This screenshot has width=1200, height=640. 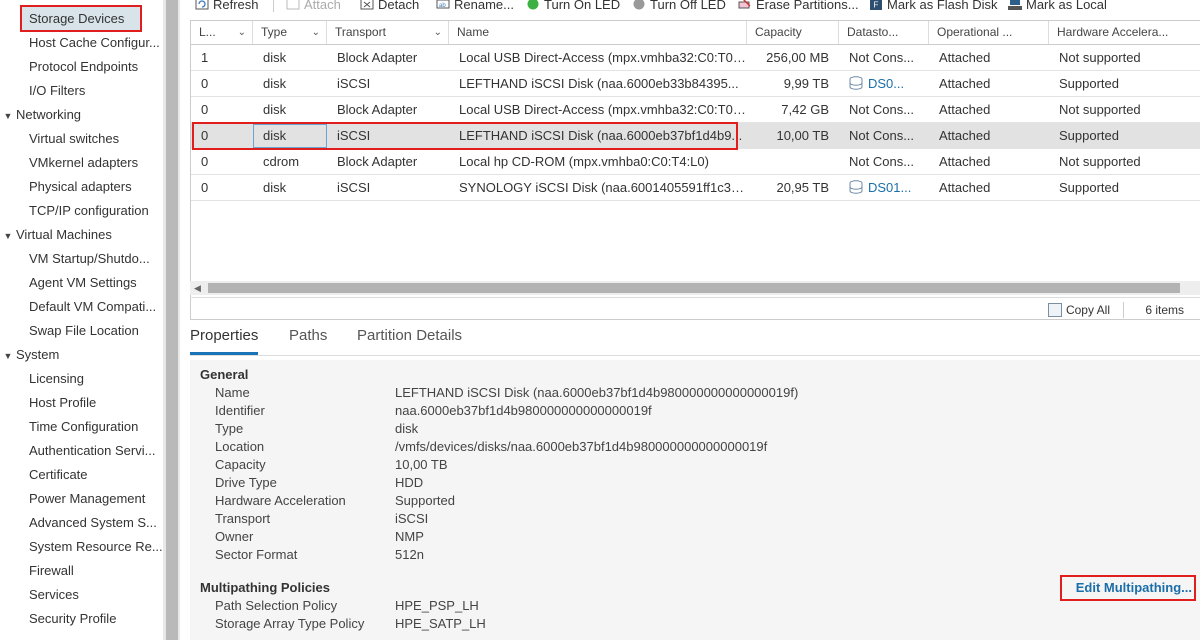 What do you see at coordinates (96, 331) in the screenshot?
I see `sidebar-item-swap-file-location: Swap File Location` at bounding box center [96, 331].